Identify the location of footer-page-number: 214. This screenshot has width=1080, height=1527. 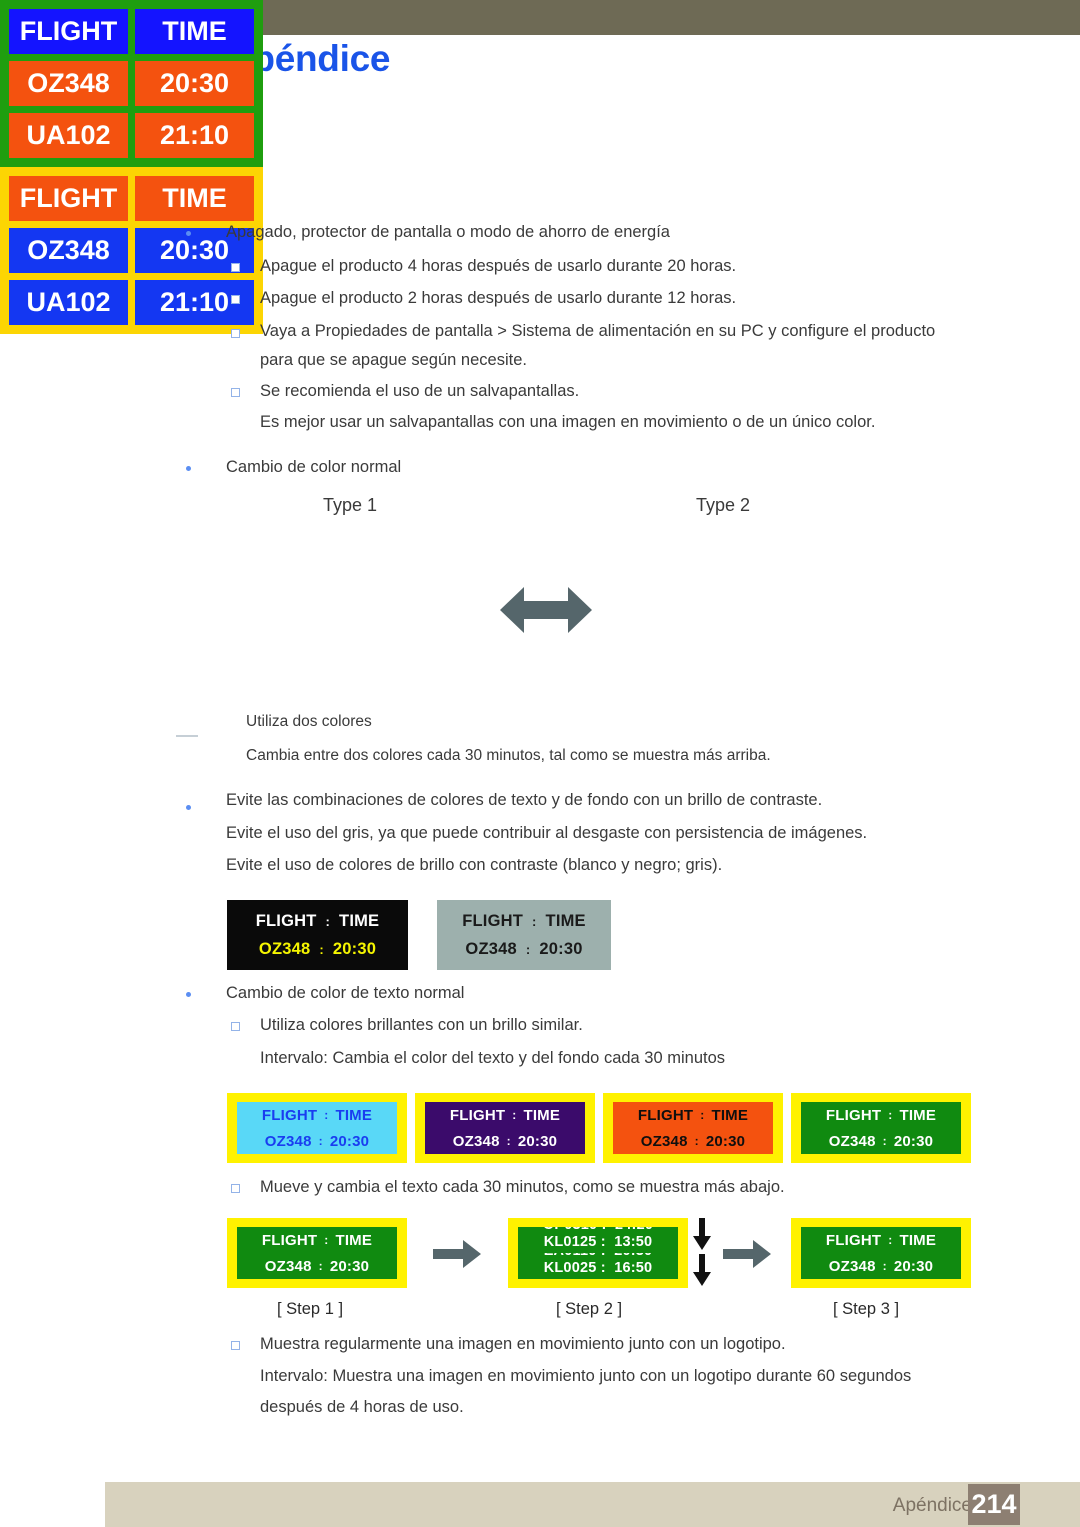
(994, 1504).